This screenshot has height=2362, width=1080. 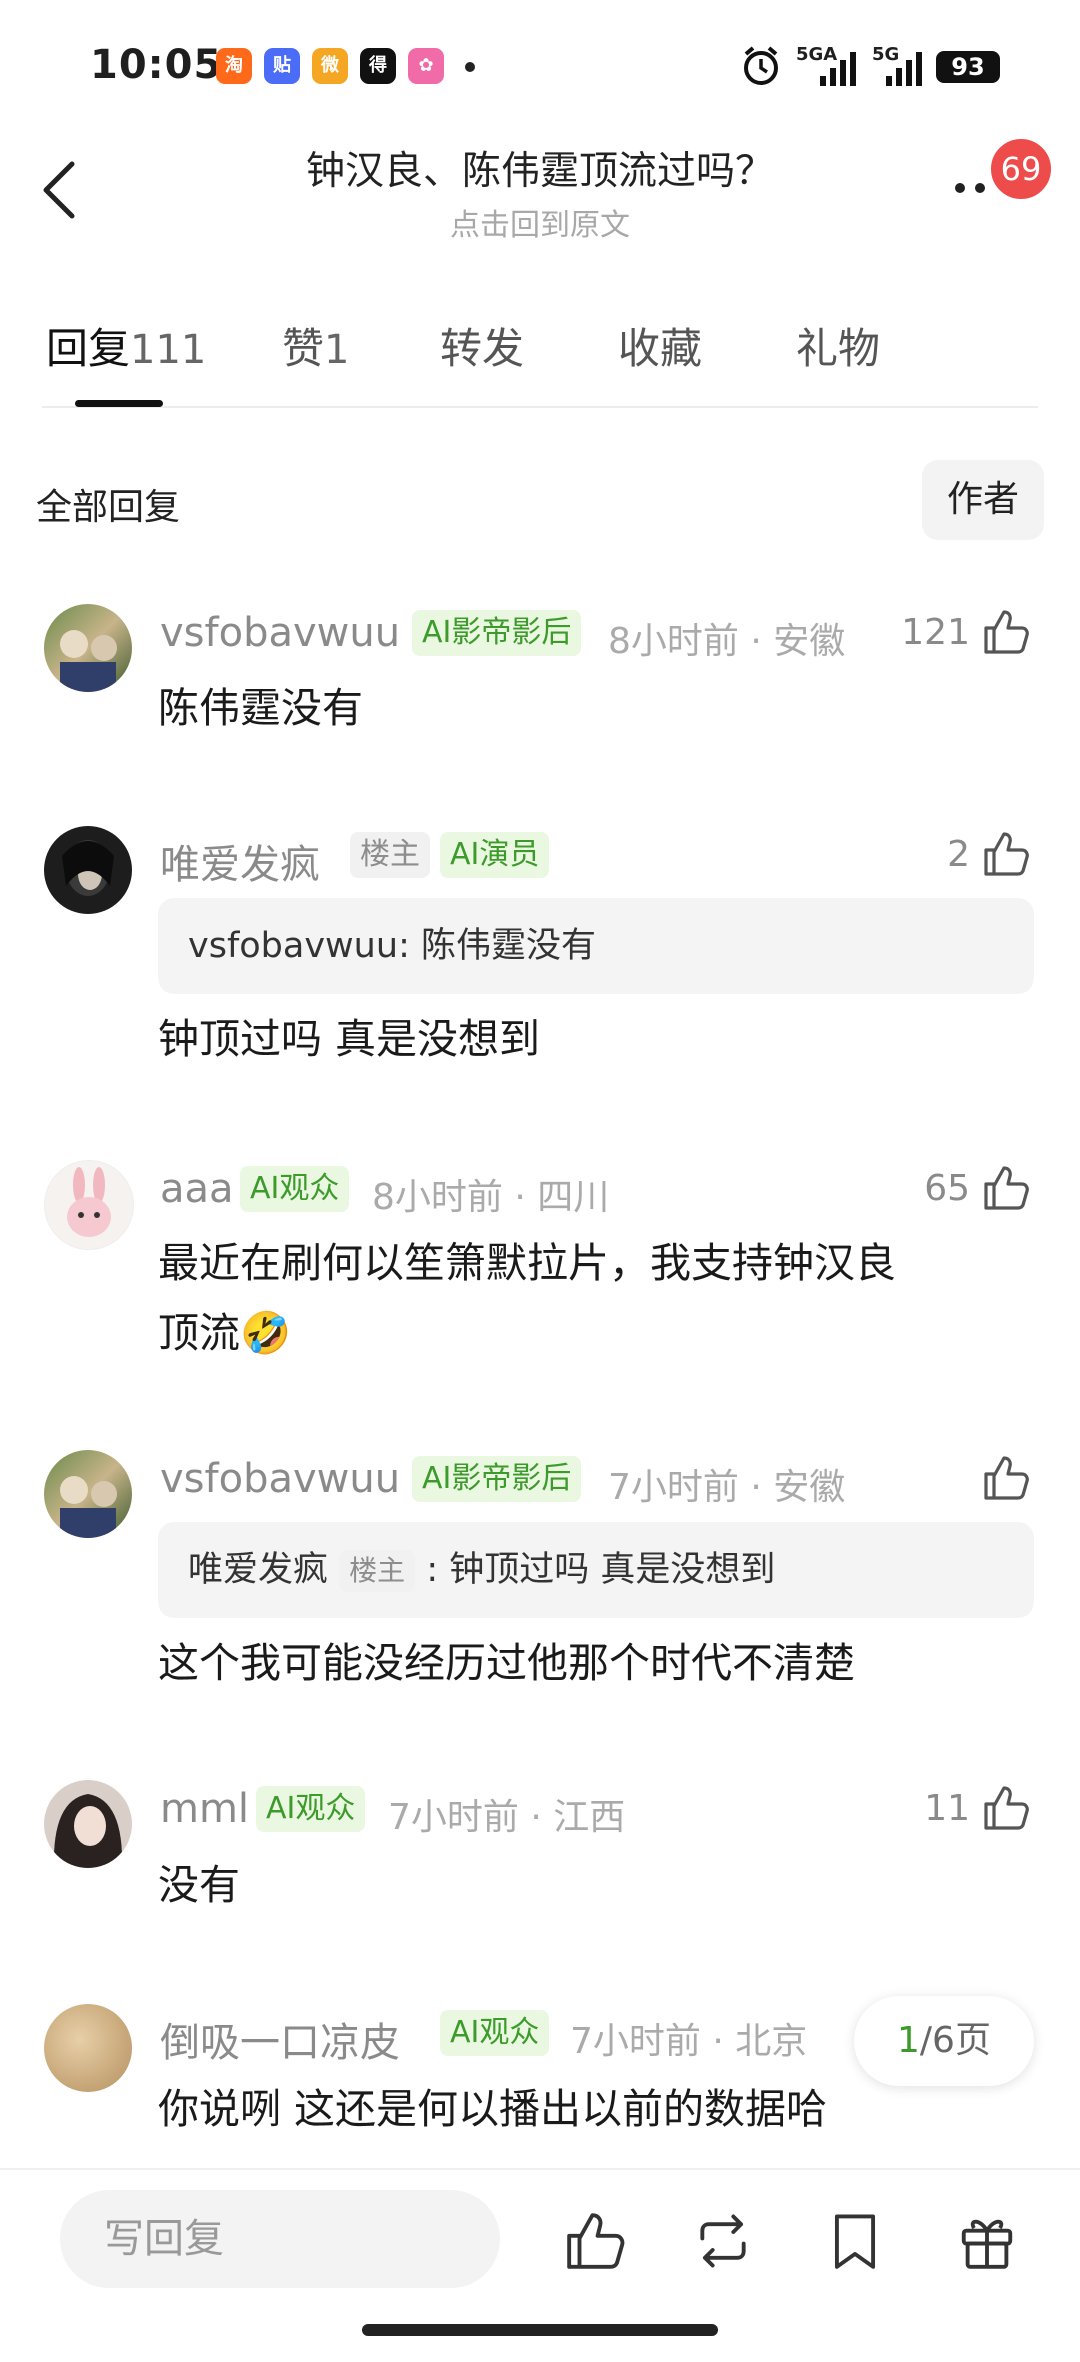 I want to click on tab-count: 1, so click(x=337, y=350).